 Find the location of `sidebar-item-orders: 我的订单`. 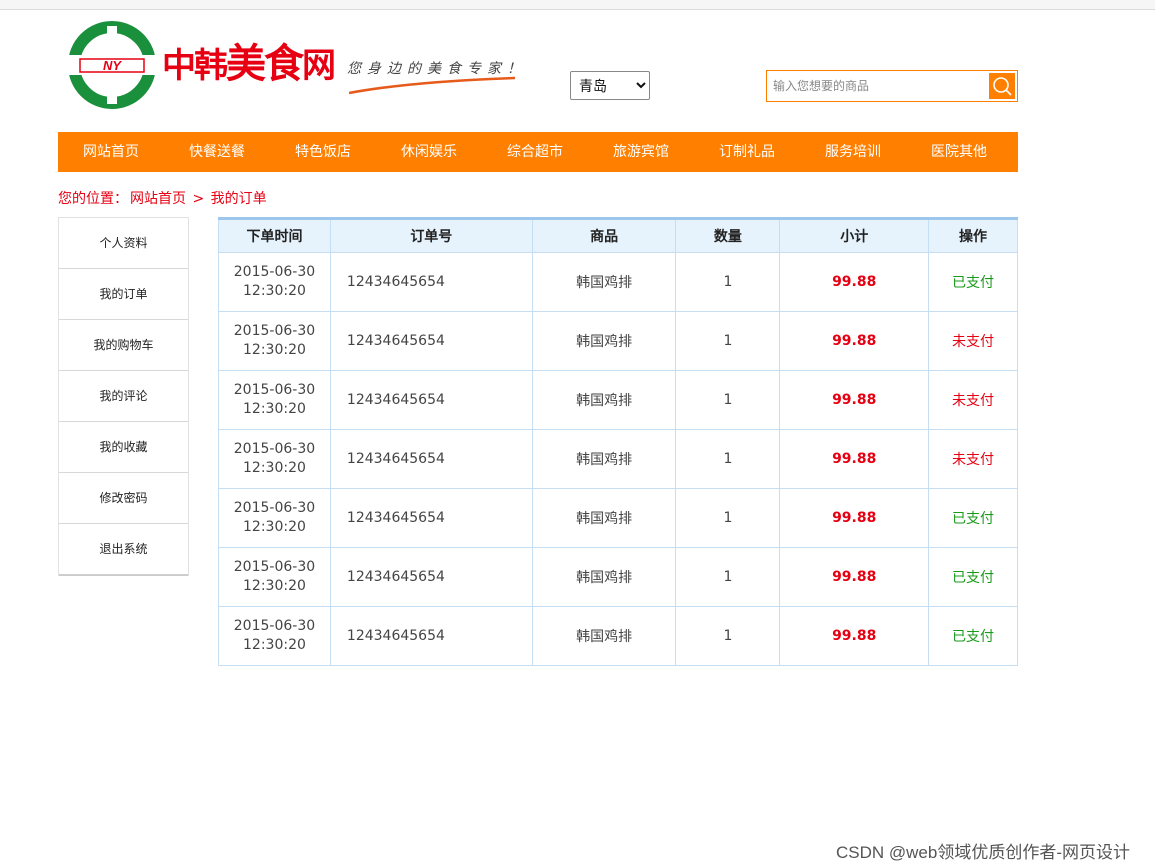

sidebar-item-orders: 我的订单 is located at coordinates (123, 294).